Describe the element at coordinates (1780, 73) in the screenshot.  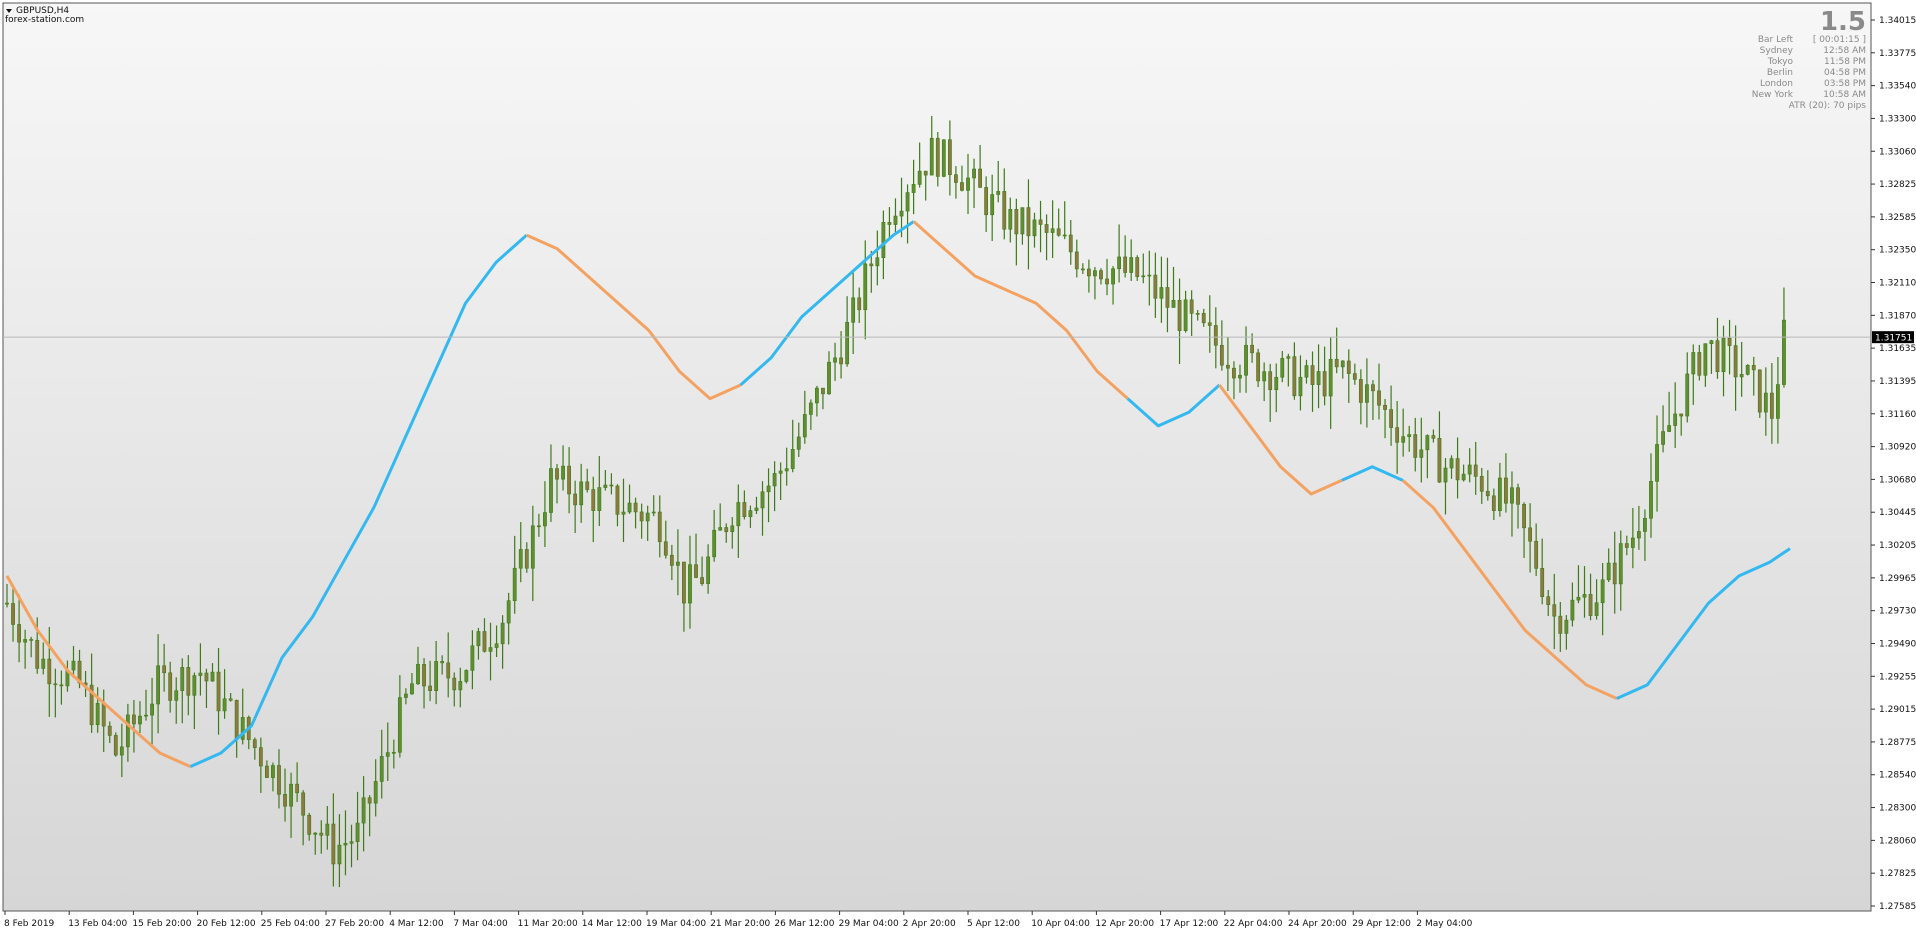
I see `info-row-label: Berlin` at that location.